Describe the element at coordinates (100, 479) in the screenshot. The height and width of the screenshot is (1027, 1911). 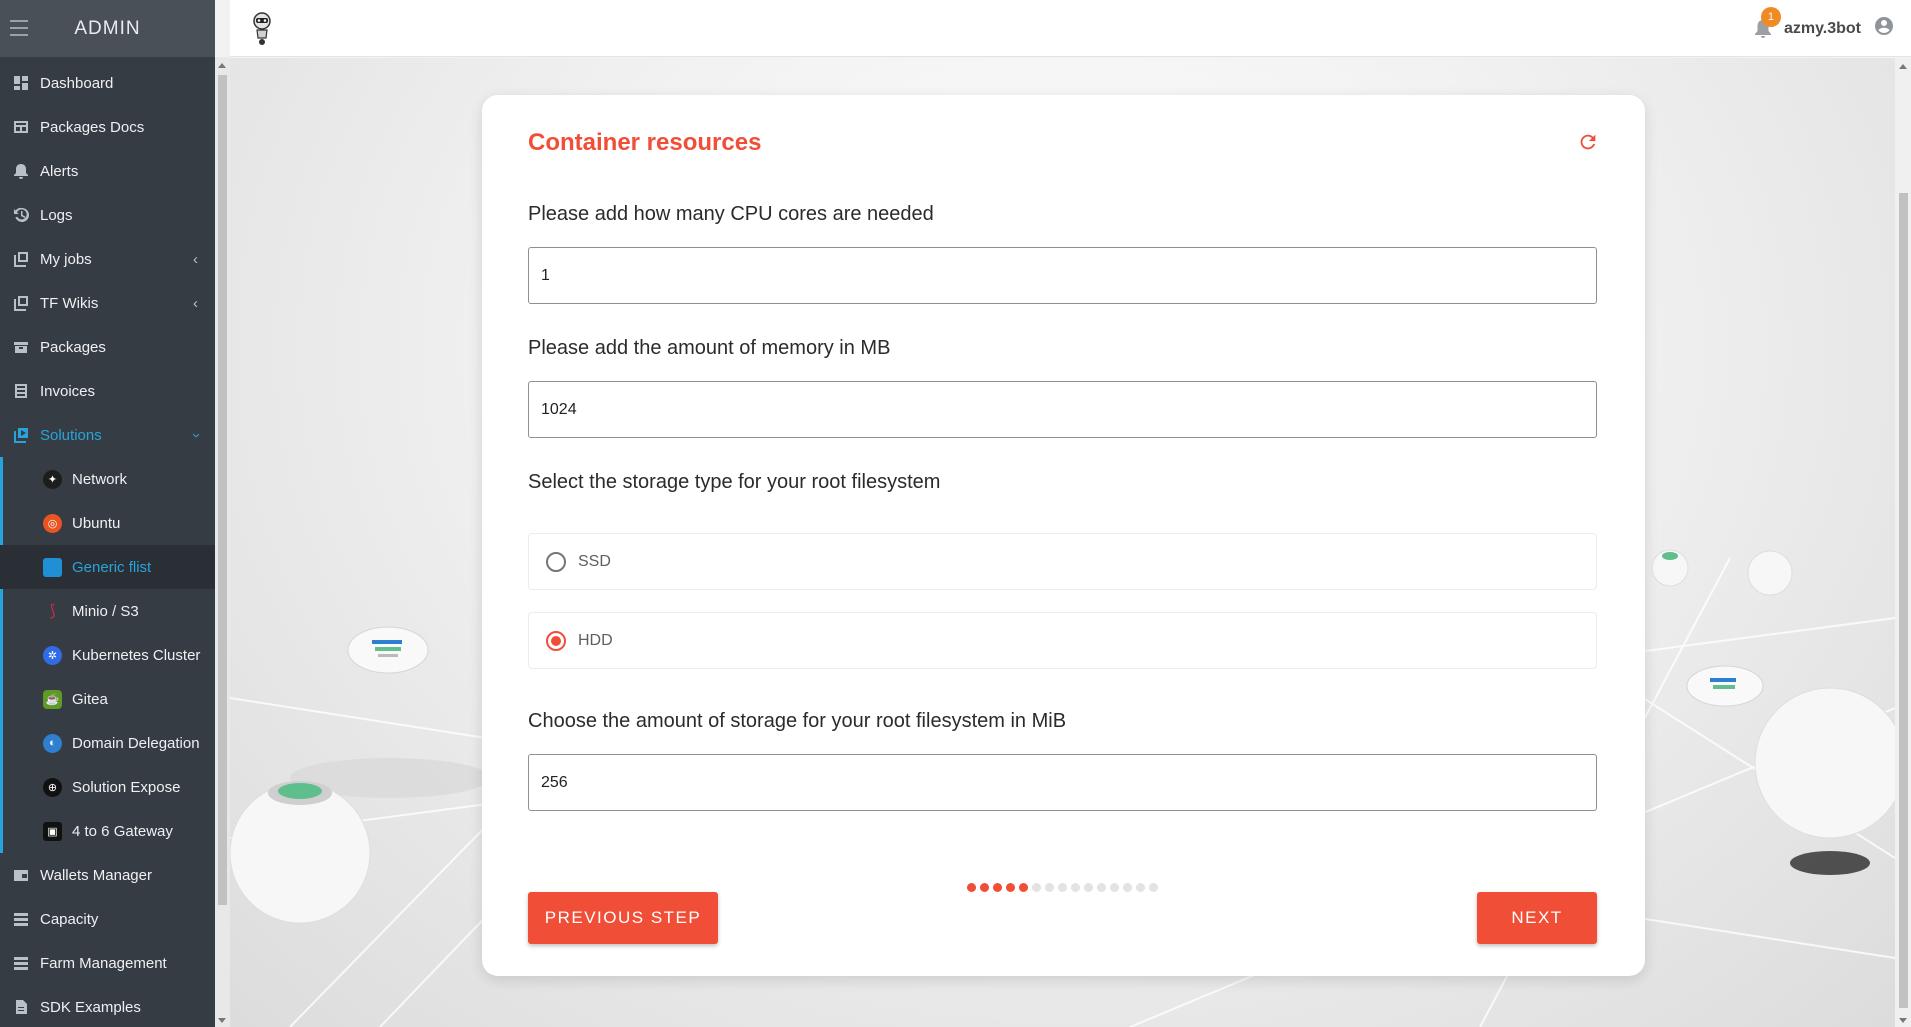
I see `sidebar-item-label: Network` at that location.